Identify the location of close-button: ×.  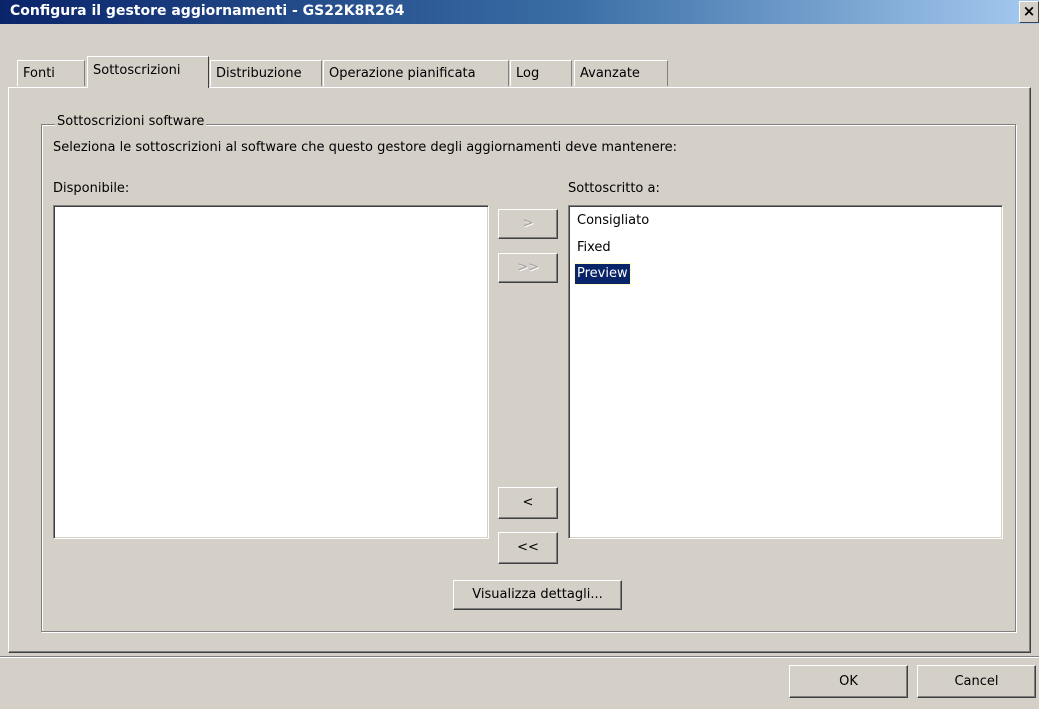
(1029, 12).